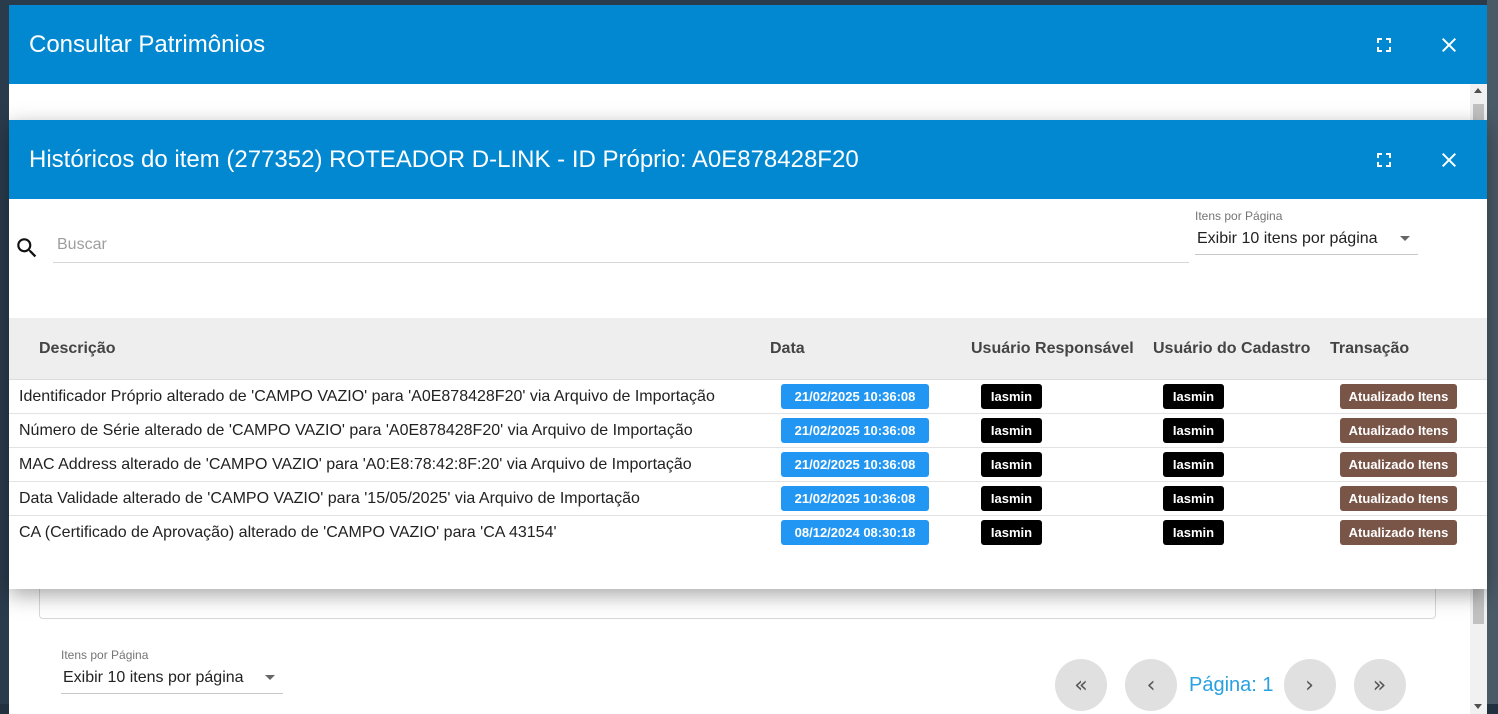 The image size is (1498, 714). What do you see at coordinates (1478, 706) in the screenshot?
I see `scroll-down-arrow` at bounding box center [1478, 706].